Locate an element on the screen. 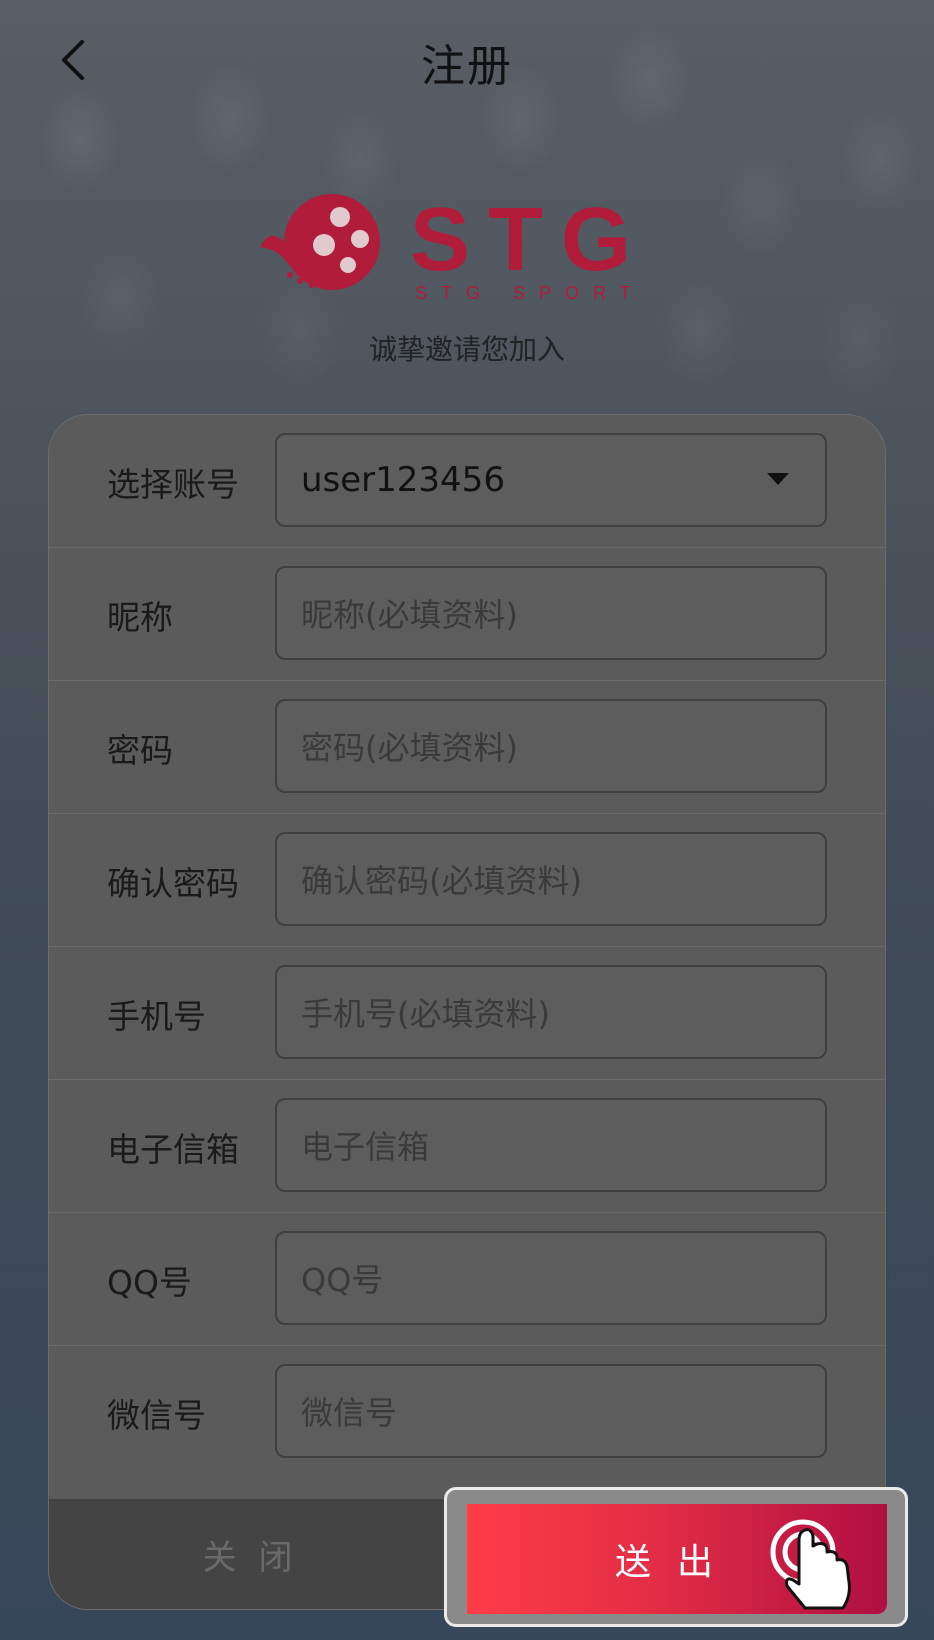 The image size is (934, 1640). password-label: 密码 is located at coordinates (140, 750).